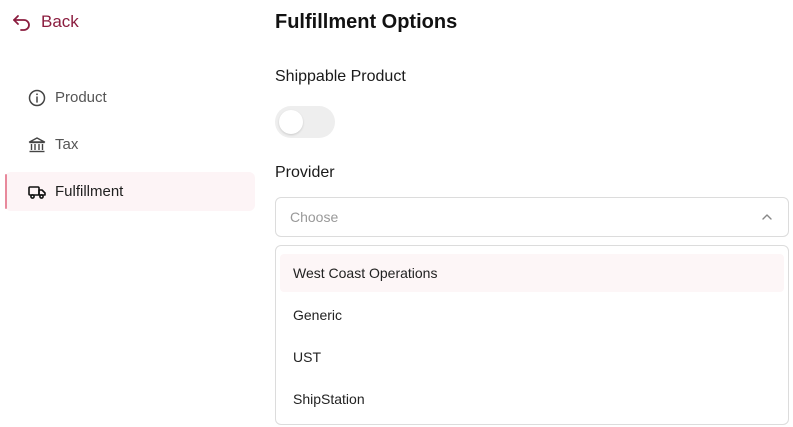 This screenshot has width=793, height=427. I want to click on sidebar-item-label: Fulfillment, so click(89, 191).